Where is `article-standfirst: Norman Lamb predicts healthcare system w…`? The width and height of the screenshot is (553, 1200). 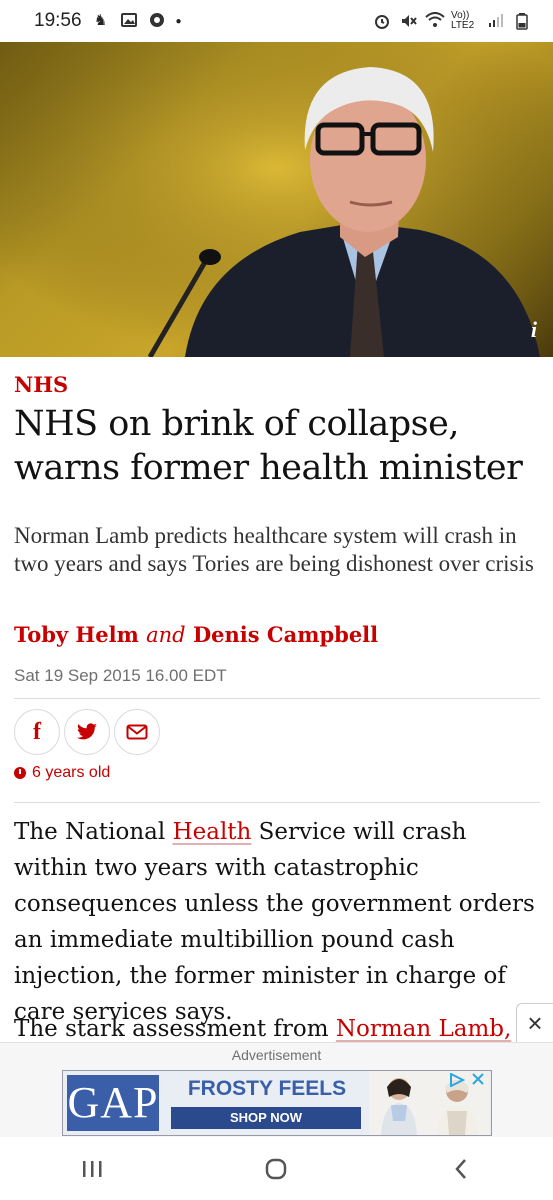
article-standfirst: Norman Lamb predicts healthcare system w… is located at coordinates (274, 549).